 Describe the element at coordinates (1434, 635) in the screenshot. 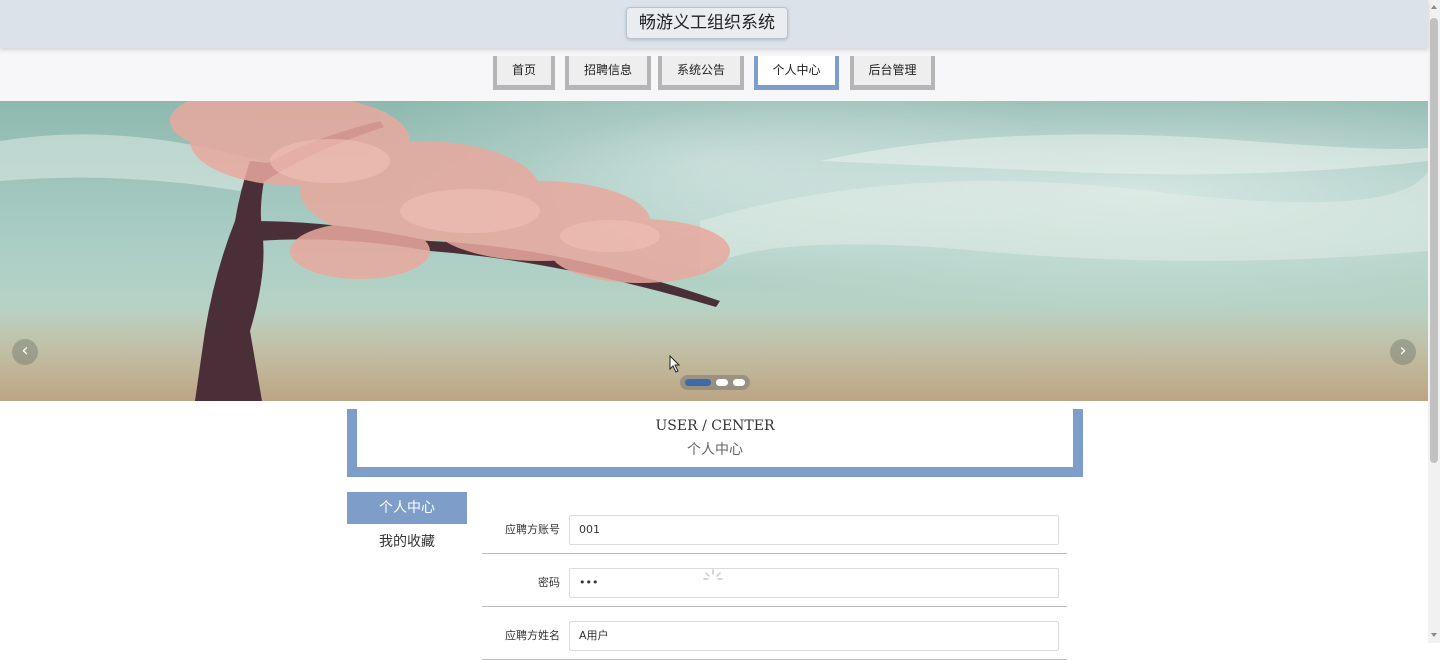

I see `scroll-down-icon` at that location.